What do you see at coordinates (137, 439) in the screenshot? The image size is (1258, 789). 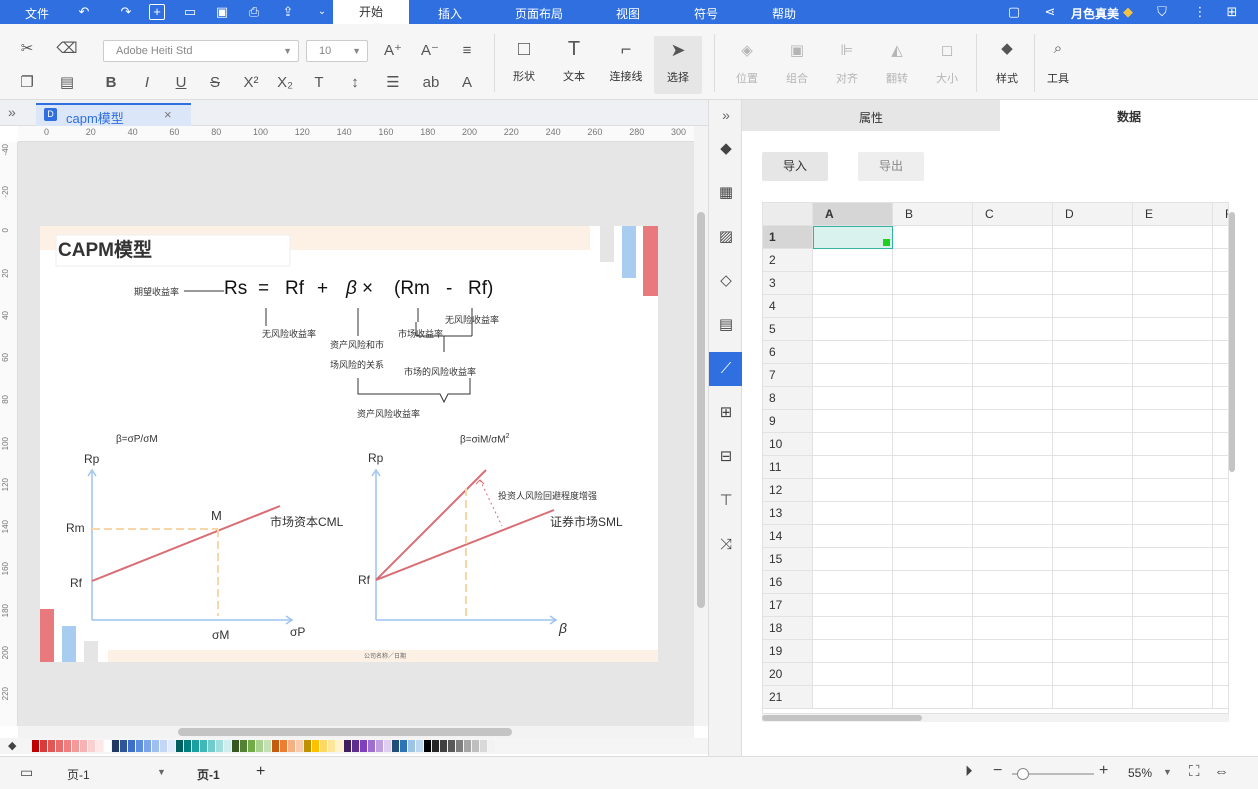 I see `cml-formula: β=σP/σM` at bounding box center [137, 439].